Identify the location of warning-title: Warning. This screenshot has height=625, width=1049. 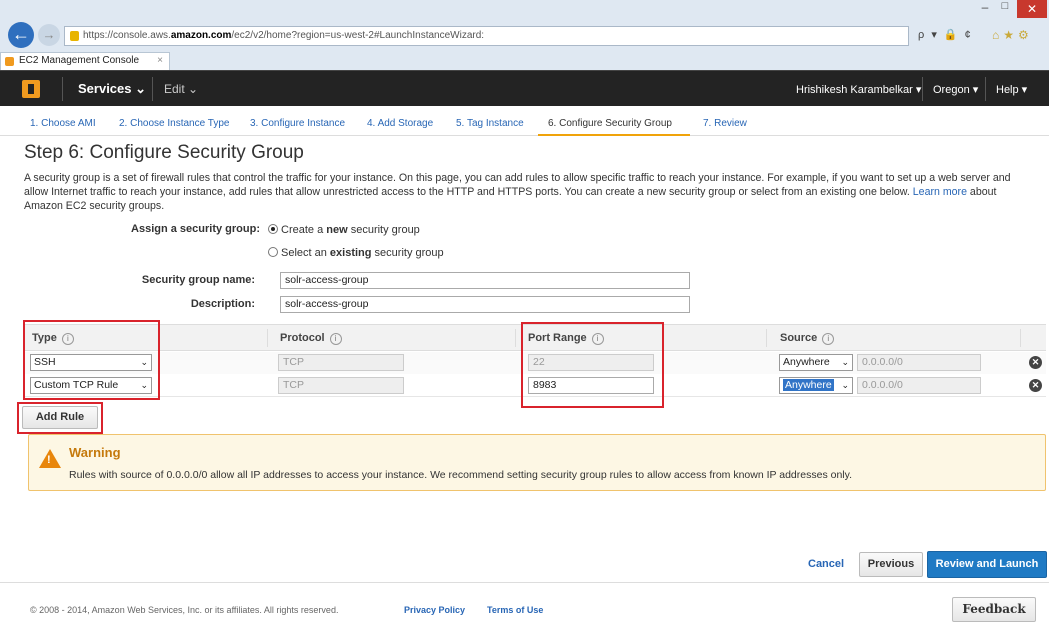
(95, 452).